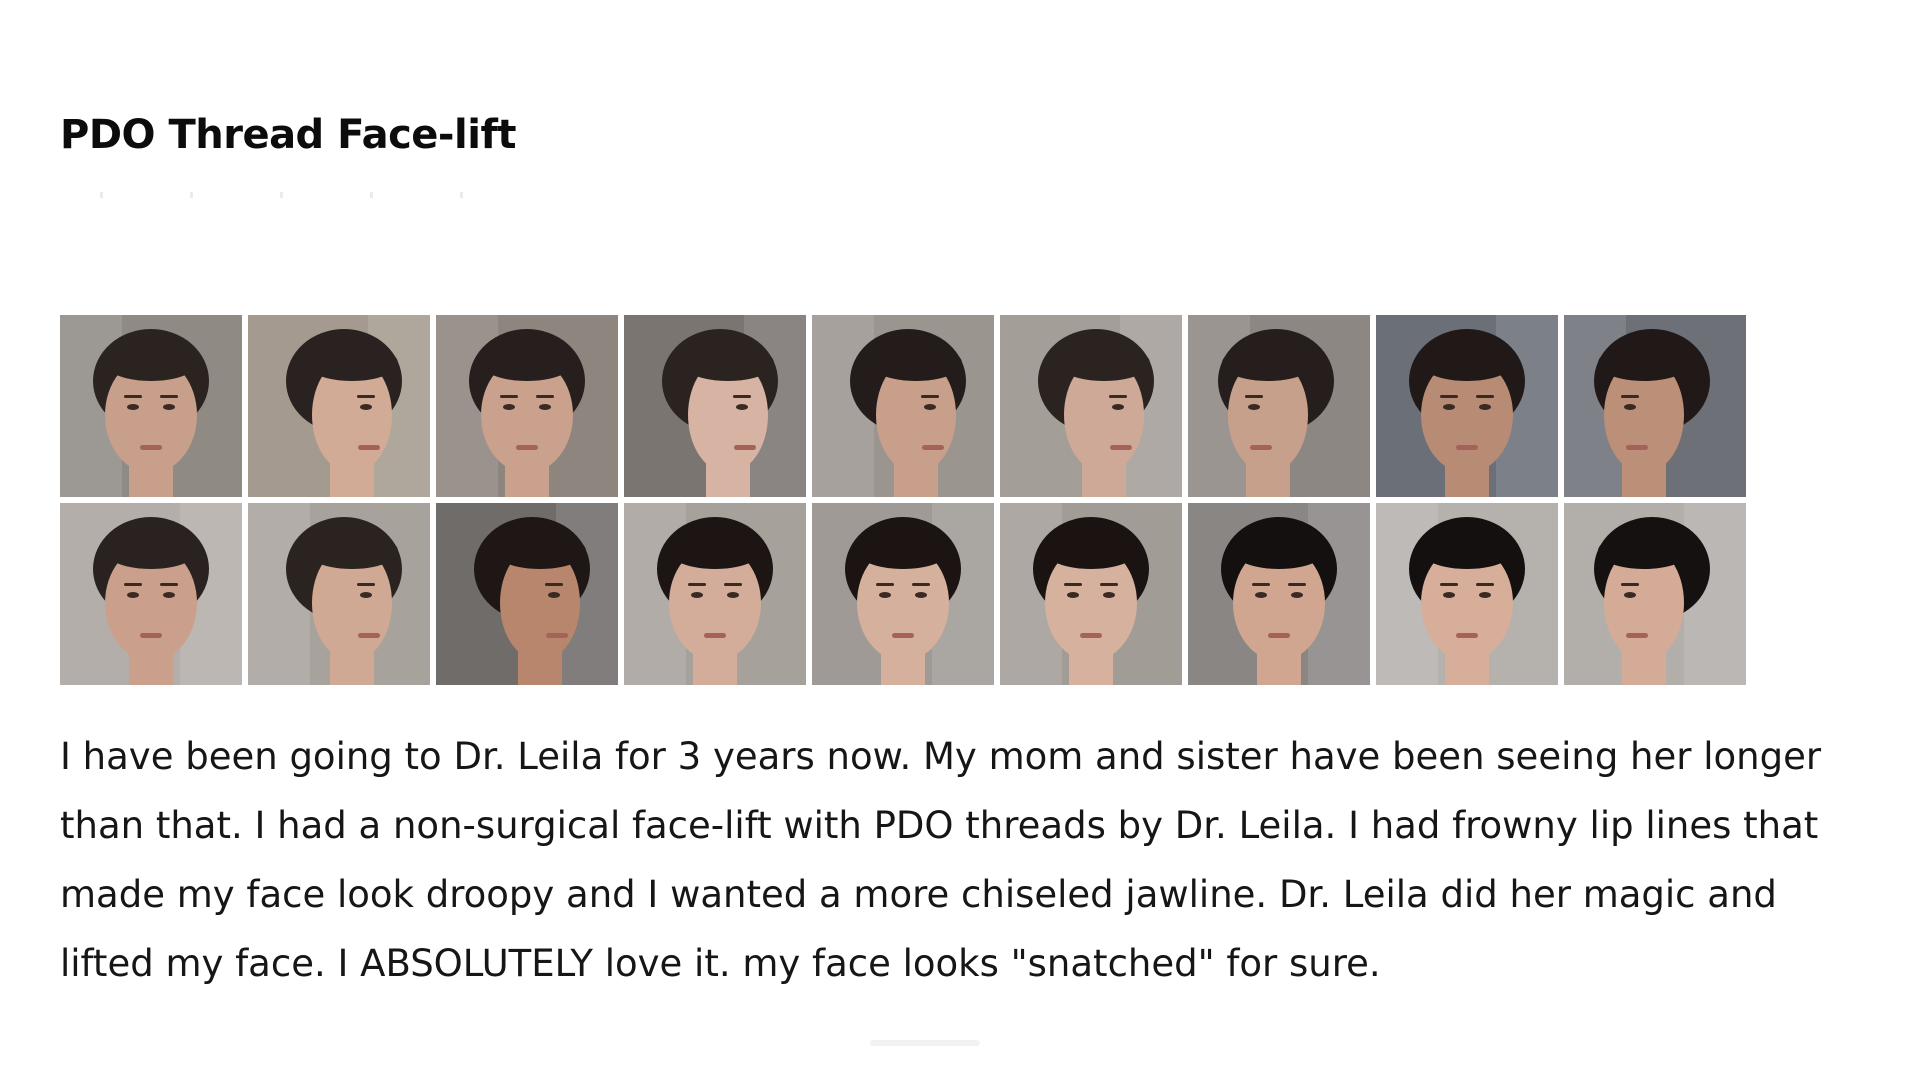 The width and height of the screenshot is (1920, 1080). What do you see at coordinates (925, 1043) in the screenshot?
I see `faint-footer-artifact` at bounding box center [925, 1043].